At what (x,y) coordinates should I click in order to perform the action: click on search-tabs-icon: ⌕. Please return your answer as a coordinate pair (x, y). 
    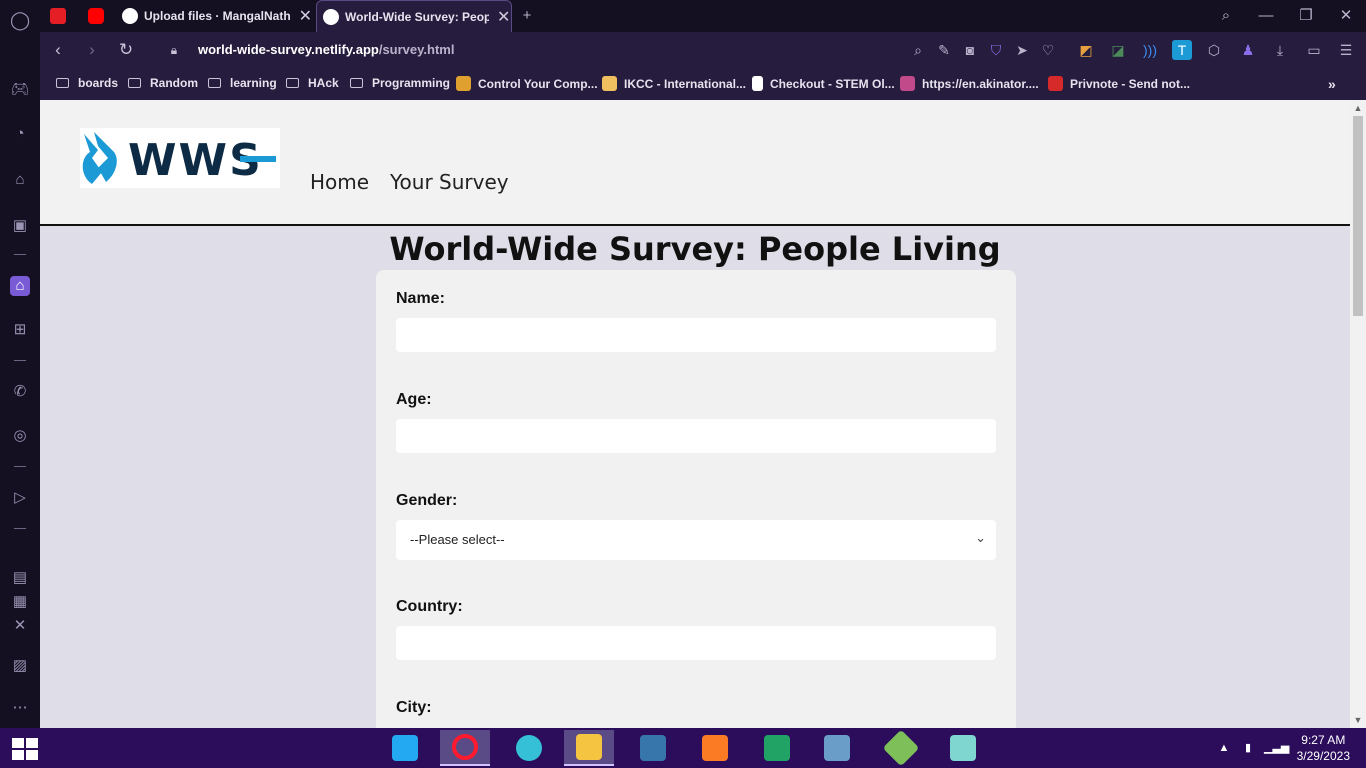
    Looking at the image, I should click on (1226, 16).